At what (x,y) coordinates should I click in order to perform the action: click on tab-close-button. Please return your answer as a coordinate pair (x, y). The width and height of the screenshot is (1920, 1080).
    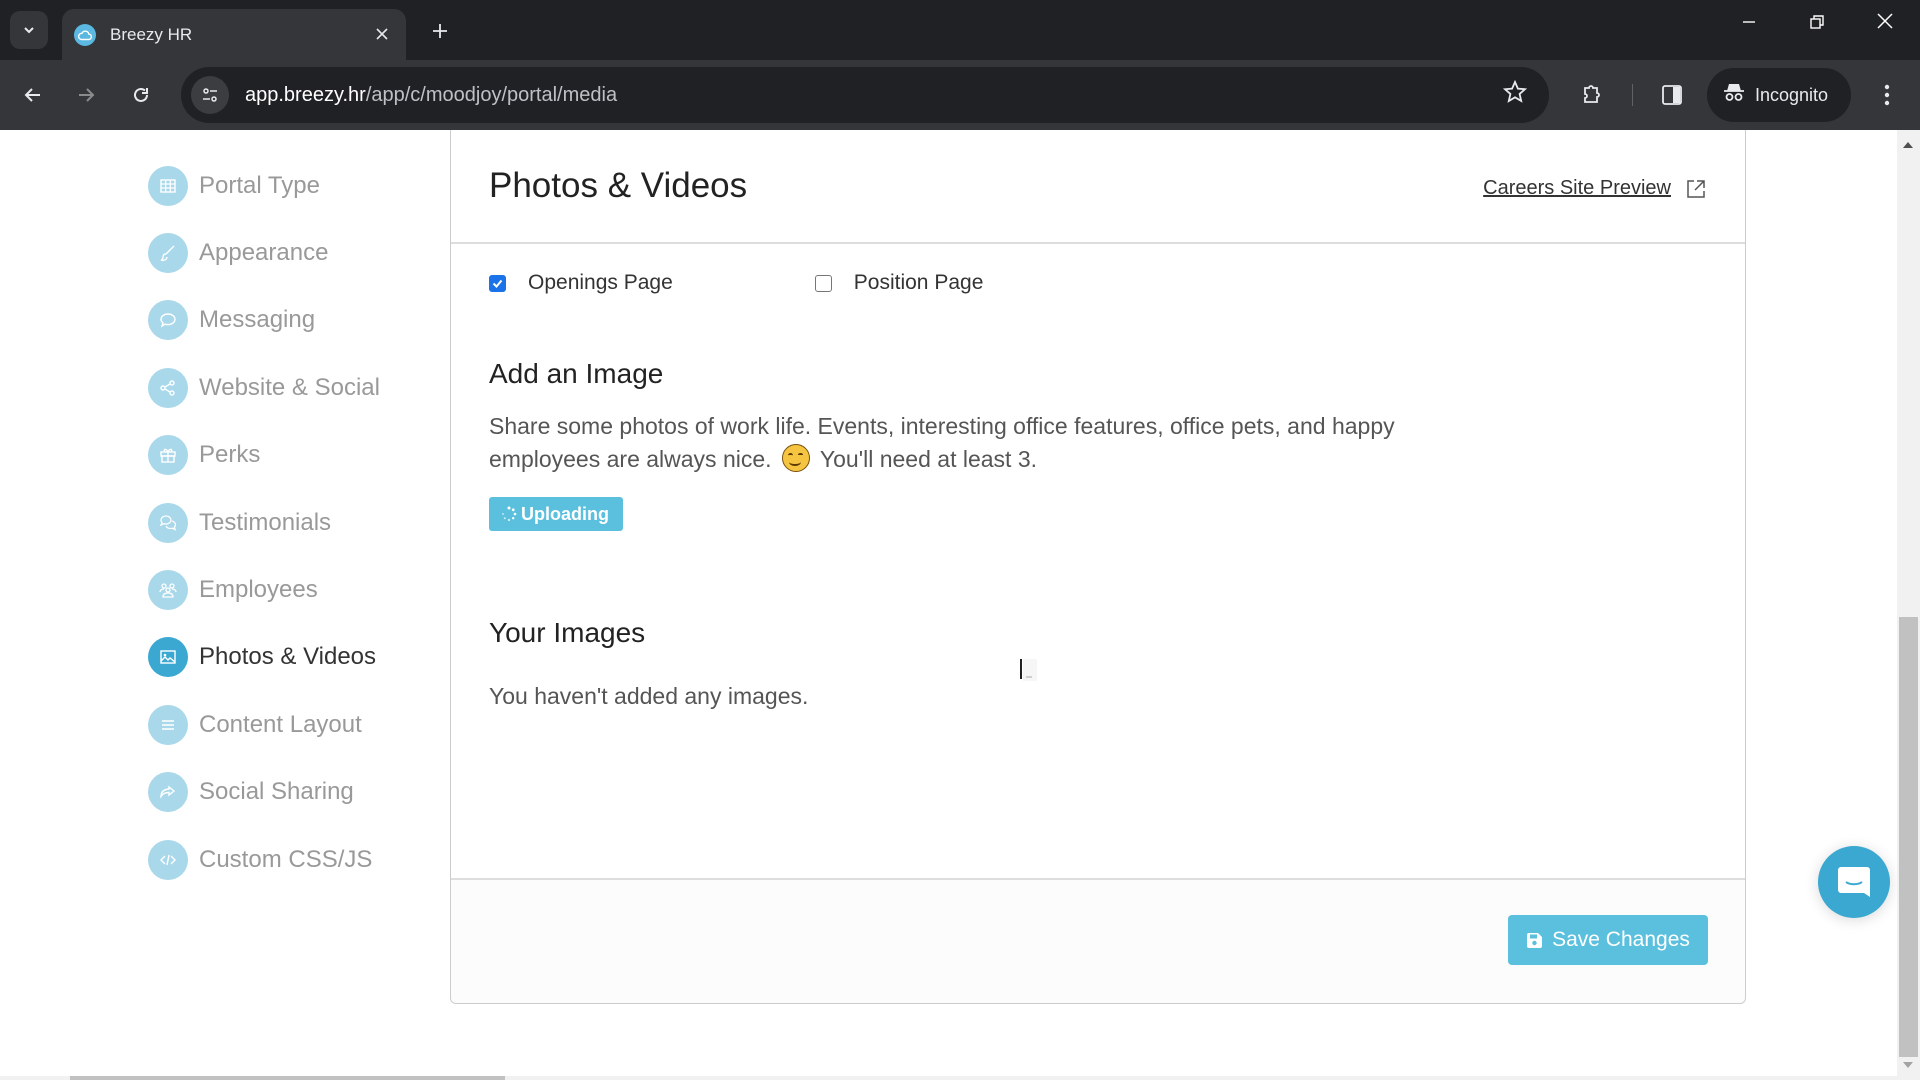
    Looking at the image, I should click on (382, 34).